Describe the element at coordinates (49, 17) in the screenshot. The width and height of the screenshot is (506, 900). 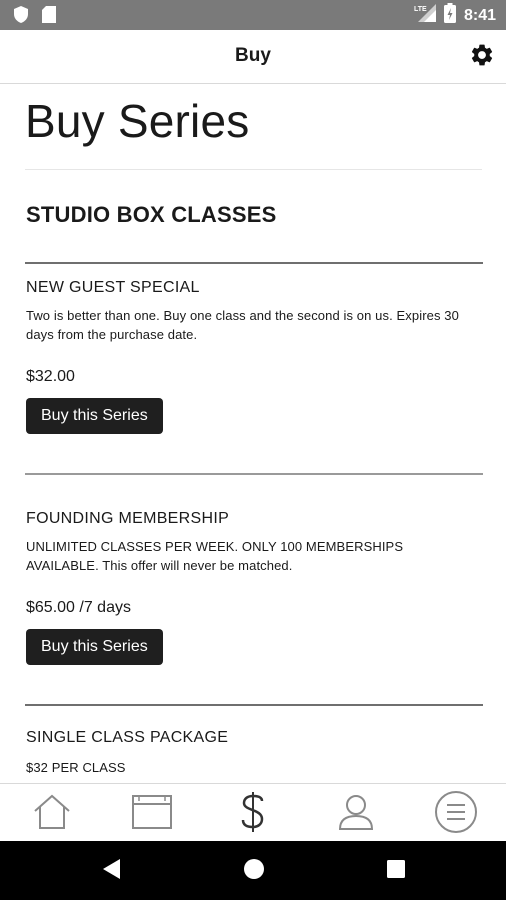
I see `sd-card-icon` at that location.